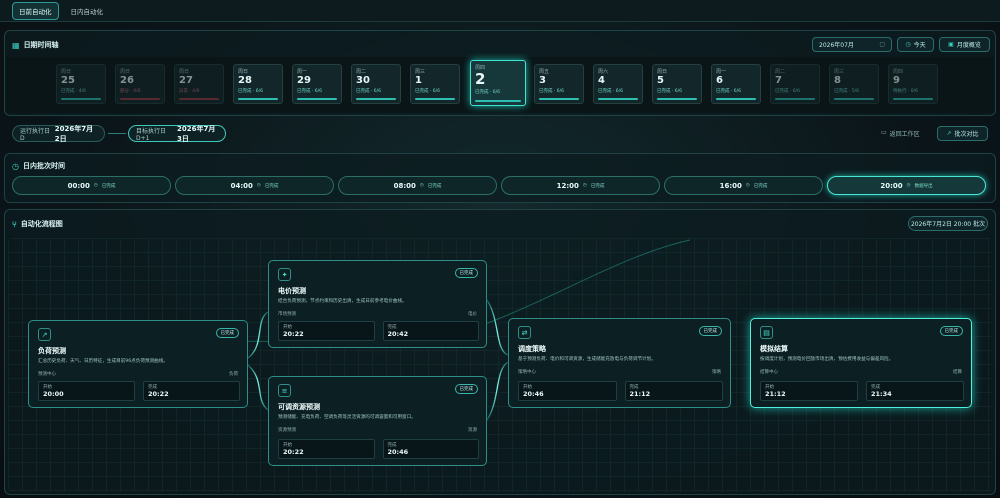 The width and height of the screenshot is (1000, 498). I want to click on connector-resource-dispatch, so click(497, 391).